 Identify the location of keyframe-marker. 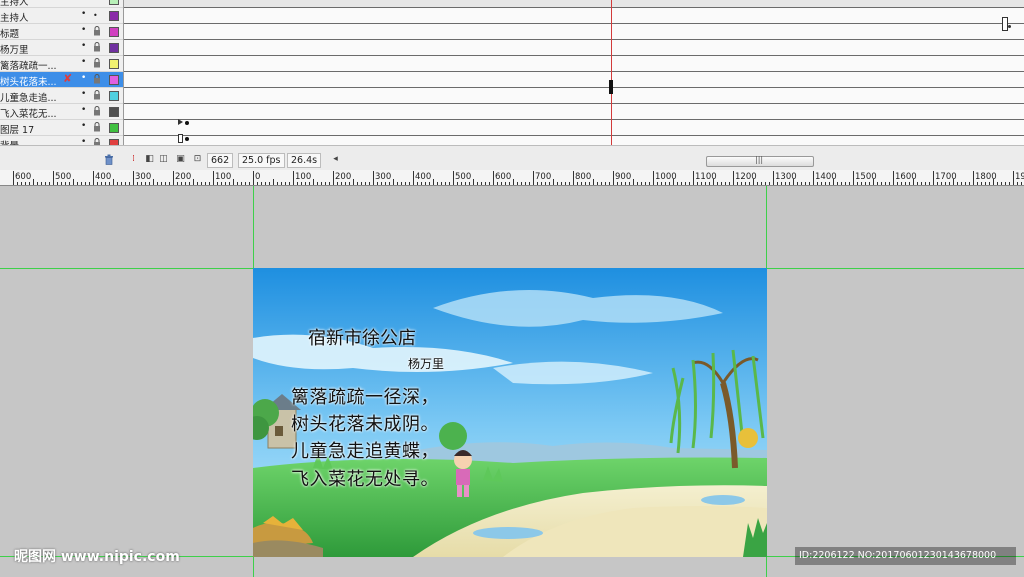
(611, 87).